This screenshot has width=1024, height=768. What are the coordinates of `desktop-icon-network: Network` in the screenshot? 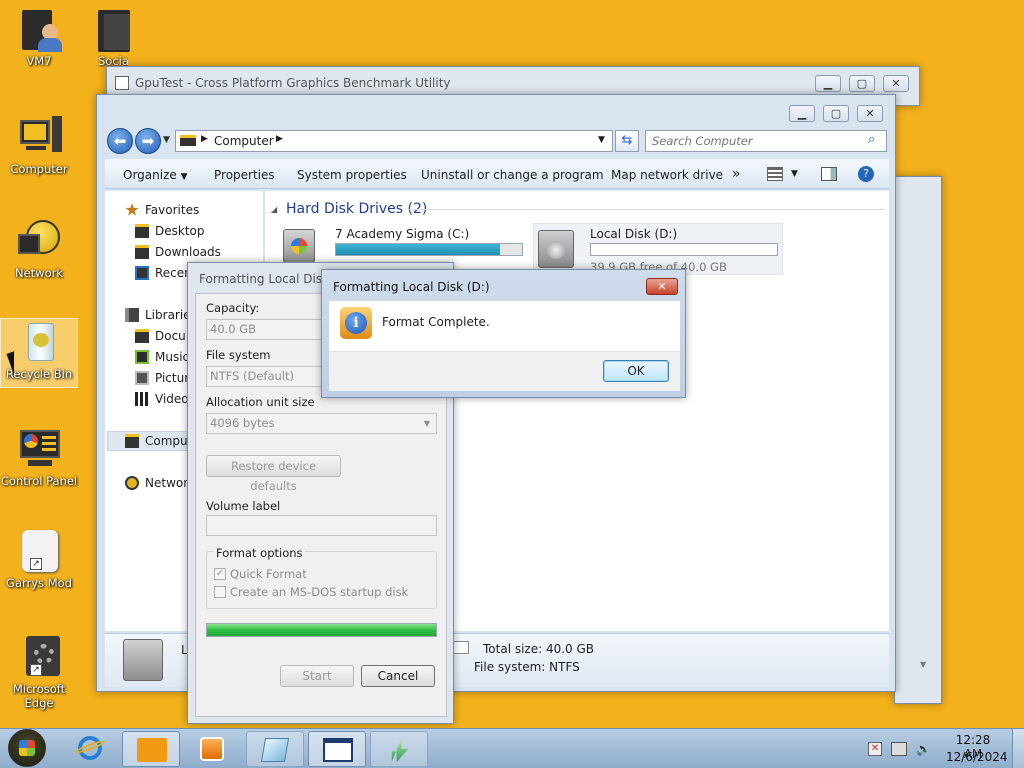 It's located at (39, 249).